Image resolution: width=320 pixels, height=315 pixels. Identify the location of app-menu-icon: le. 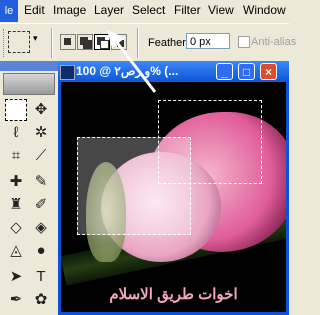
(9, 11).